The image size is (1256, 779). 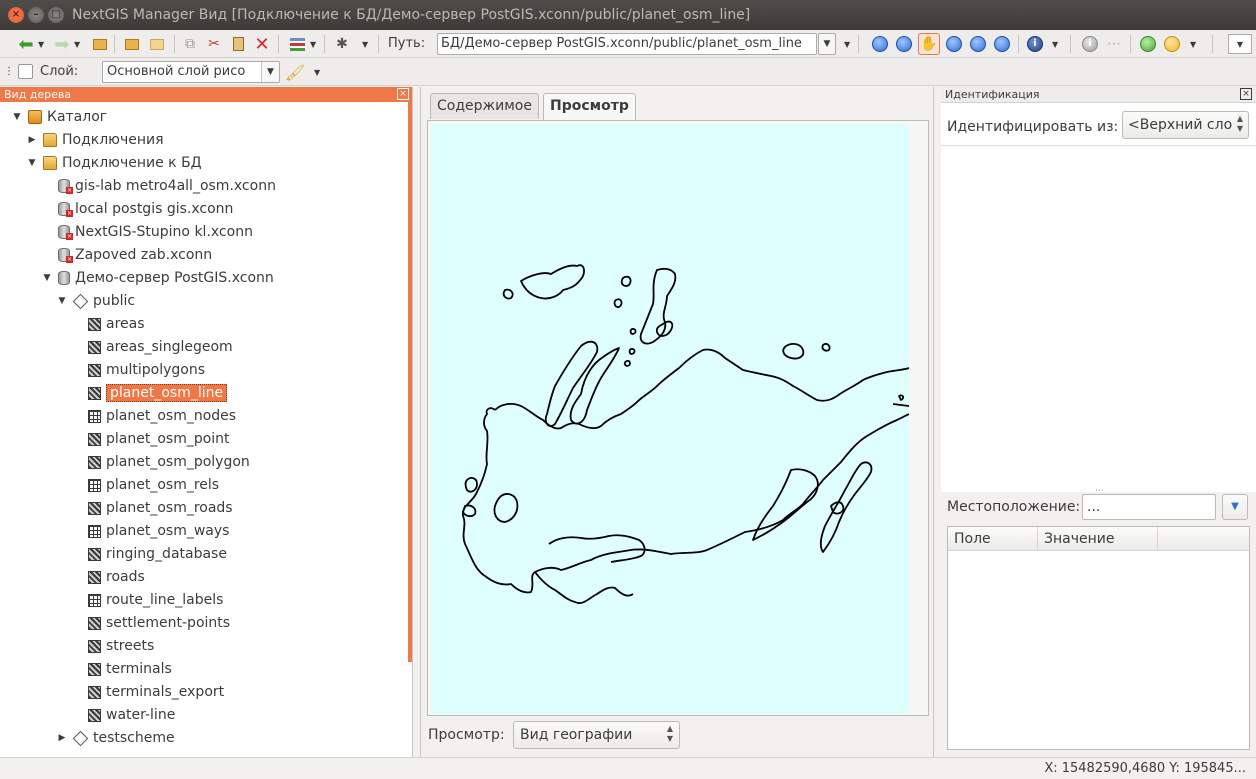 I want to click on cut-icon: ✂, so click(x=214, y=44).